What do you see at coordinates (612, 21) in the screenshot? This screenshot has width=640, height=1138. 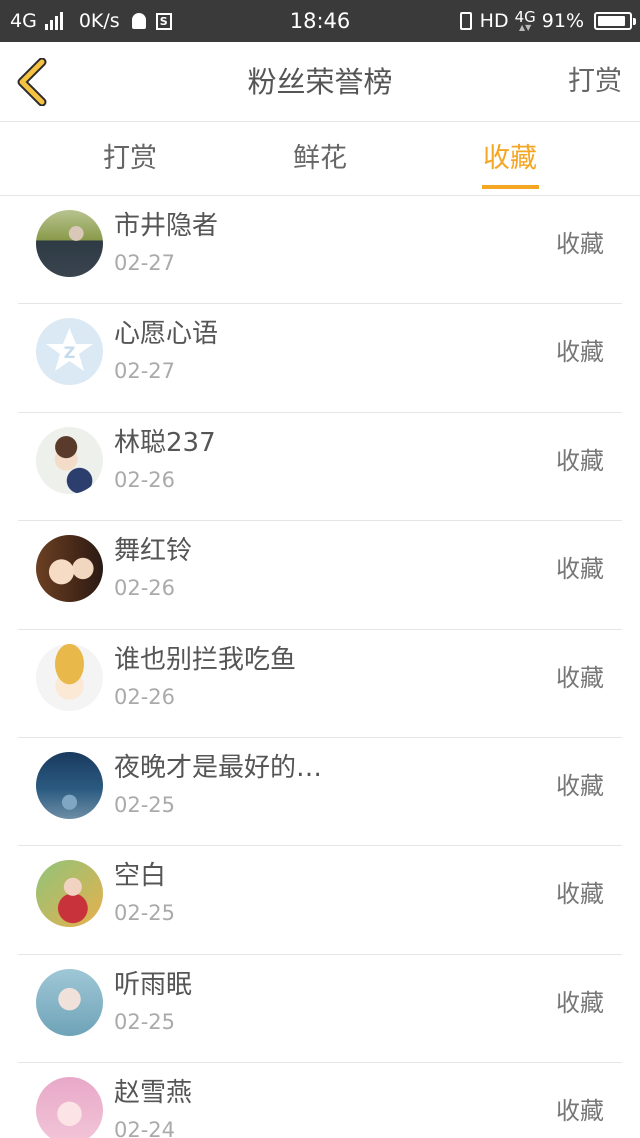 I see `battery-fill` at bounding box center [612, 21].